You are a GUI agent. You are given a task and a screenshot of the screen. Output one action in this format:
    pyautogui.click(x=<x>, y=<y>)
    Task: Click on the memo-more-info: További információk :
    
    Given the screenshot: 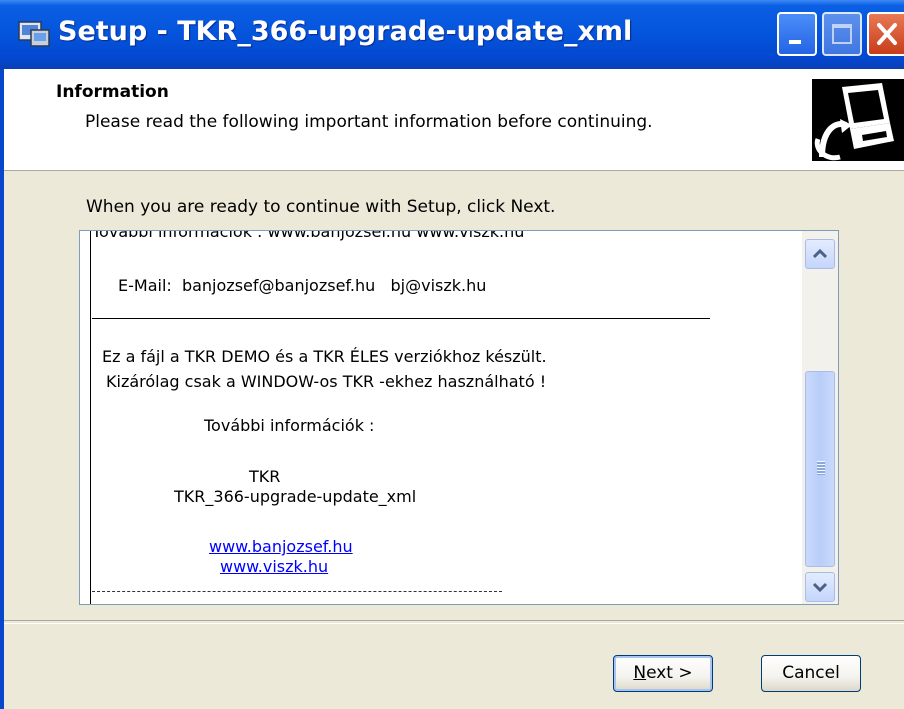 What is the action you would take?
    pyautogui.click(x=289, y=425)
    